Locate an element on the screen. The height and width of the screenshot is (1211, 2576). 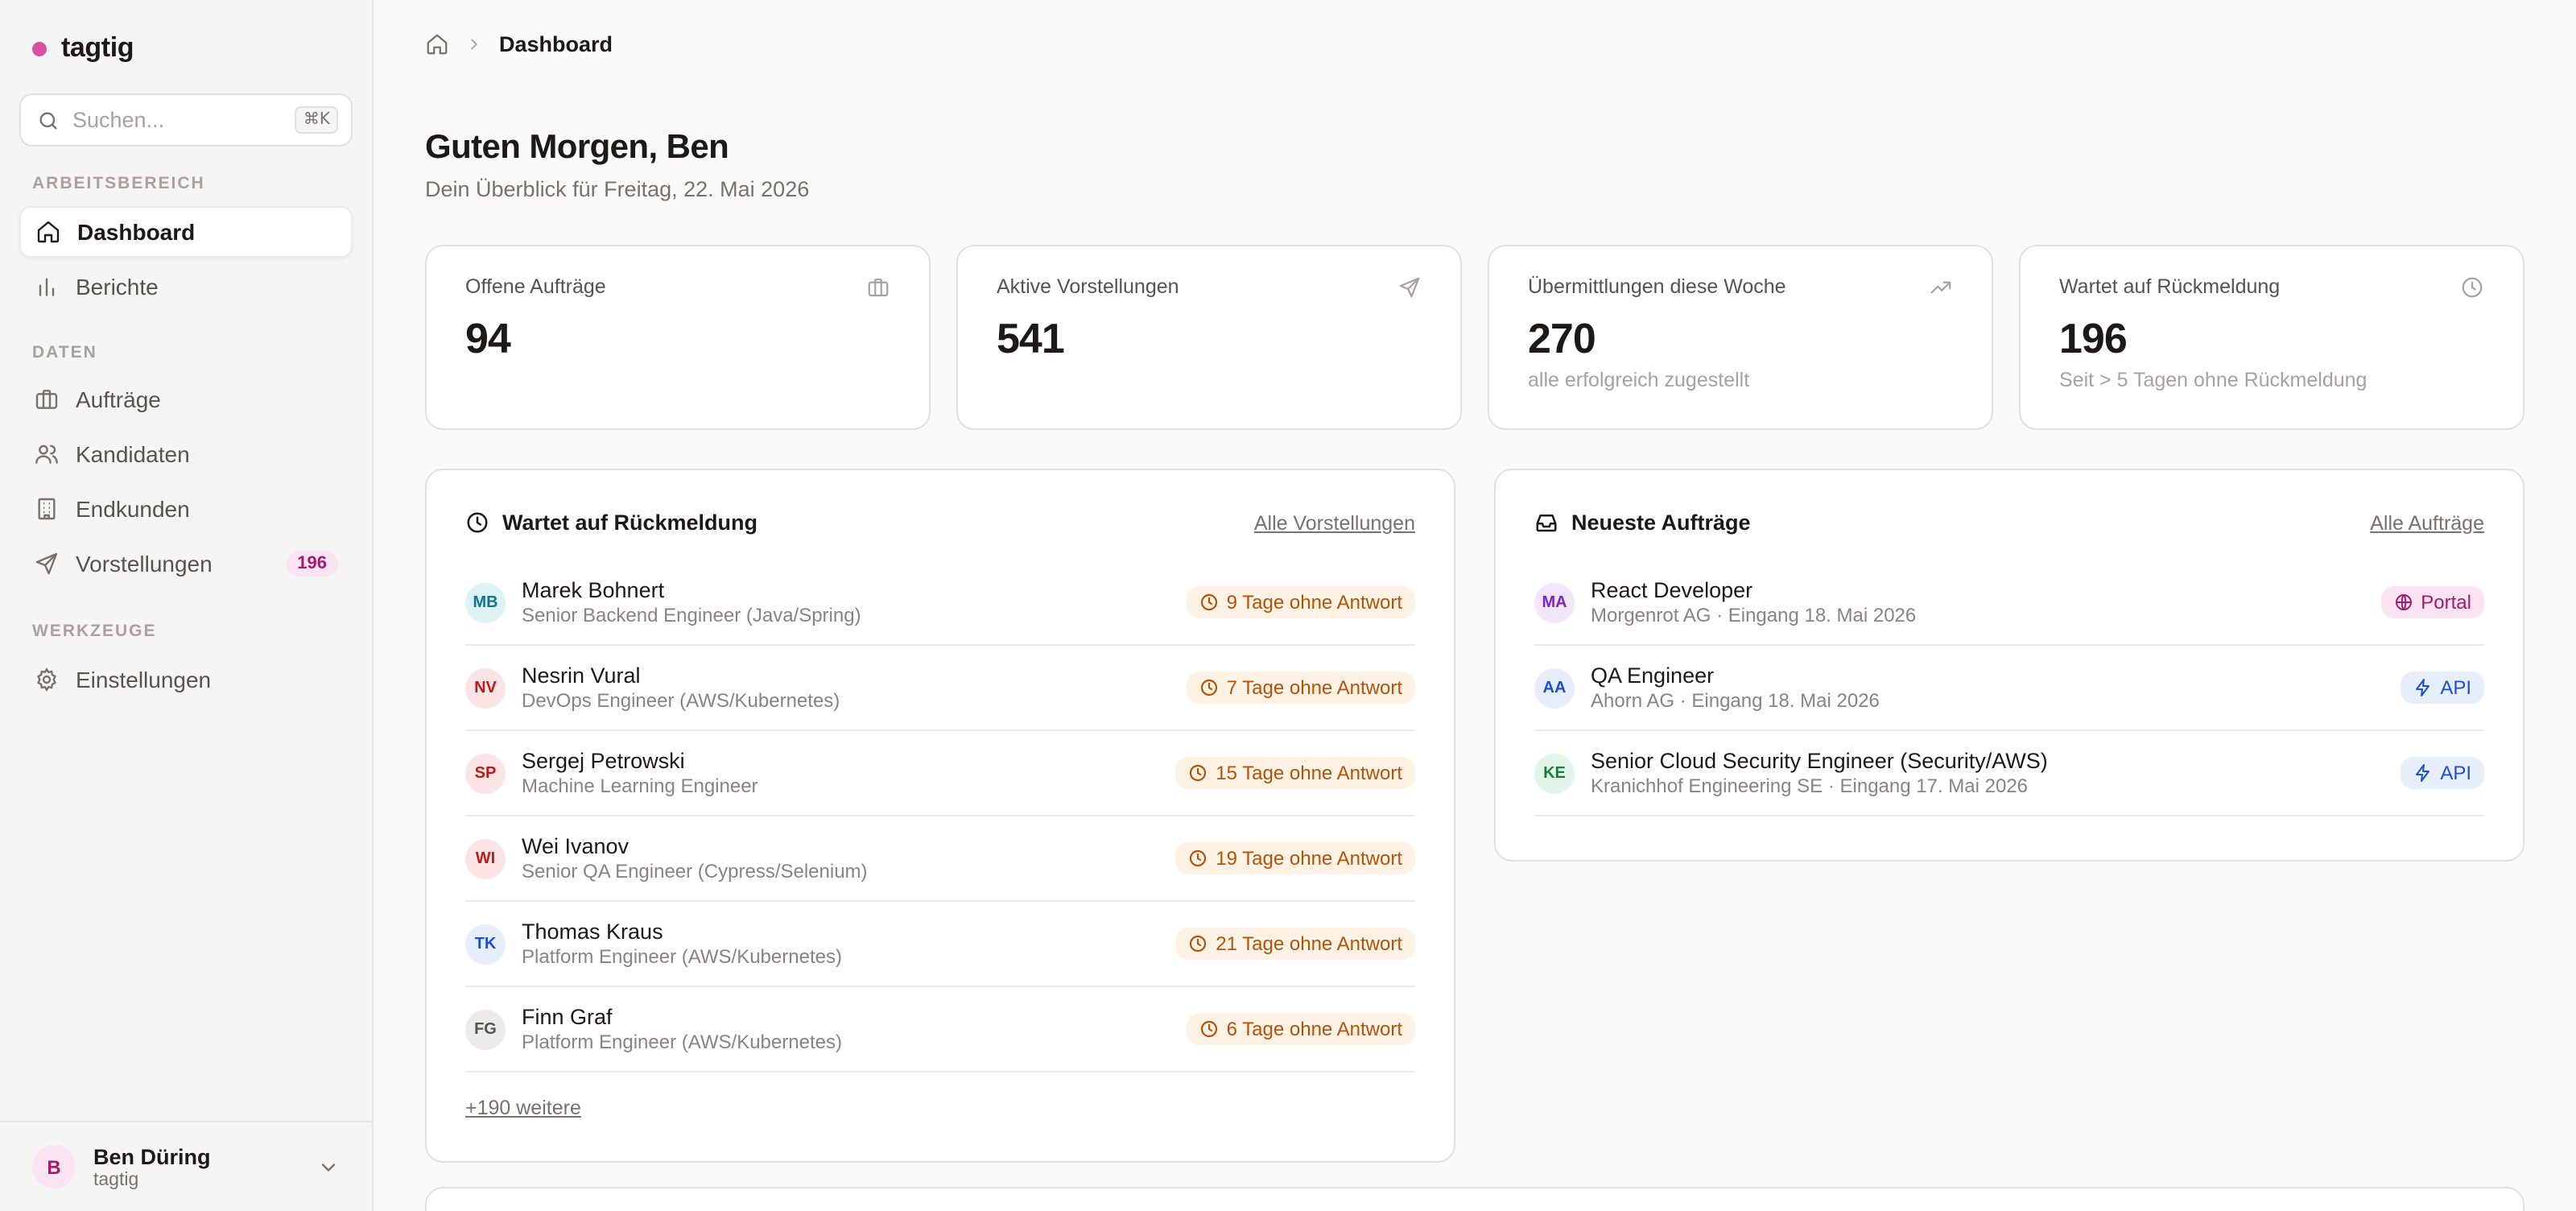
status-badge: 7 Tage ohne Antwort is located at coordinates (1300, 688).